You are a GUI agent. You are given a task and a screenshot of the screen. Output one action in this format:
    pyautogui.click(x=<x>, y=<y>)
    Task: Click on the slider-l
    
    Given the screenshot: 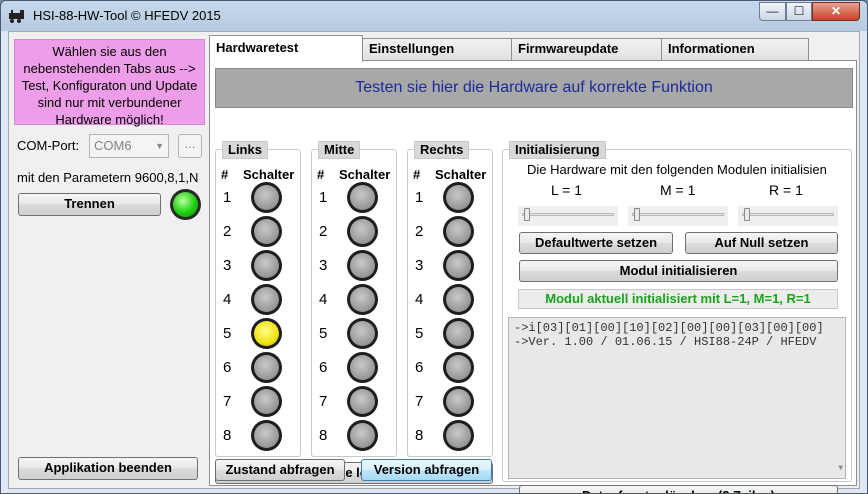 What is the action you would take?
    pyautogui.click(x=568, y=216)
    